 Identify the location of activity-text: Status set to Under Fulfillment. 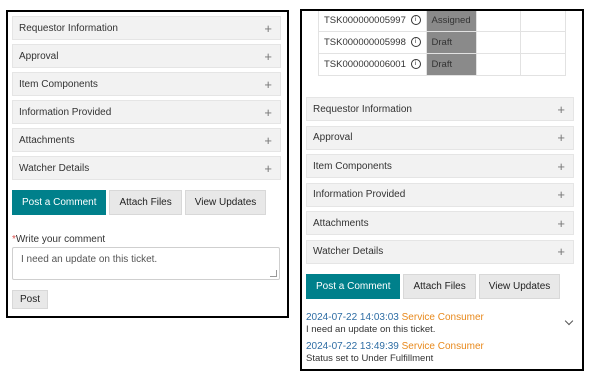
(370, 358).